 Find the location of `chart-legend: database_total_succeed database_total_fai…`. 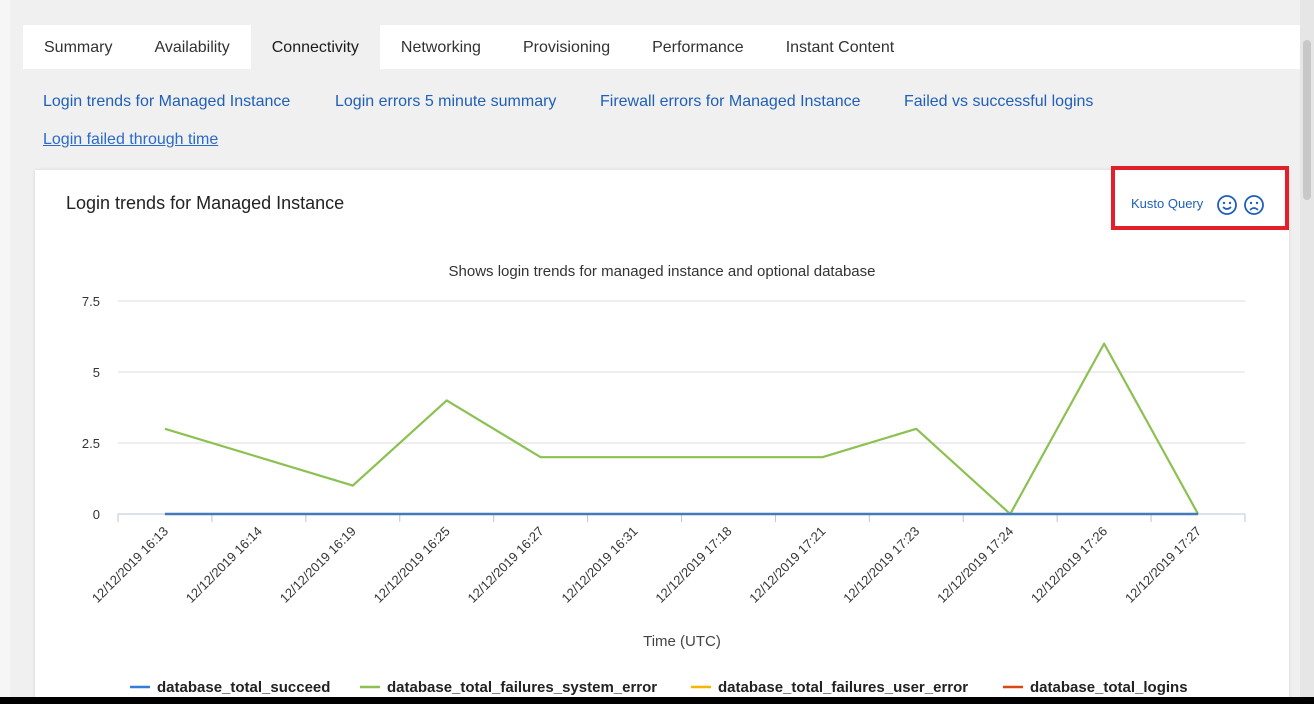

chart-legend: database_total_succeed database_total_fai… is located at coordinates (659, 687).